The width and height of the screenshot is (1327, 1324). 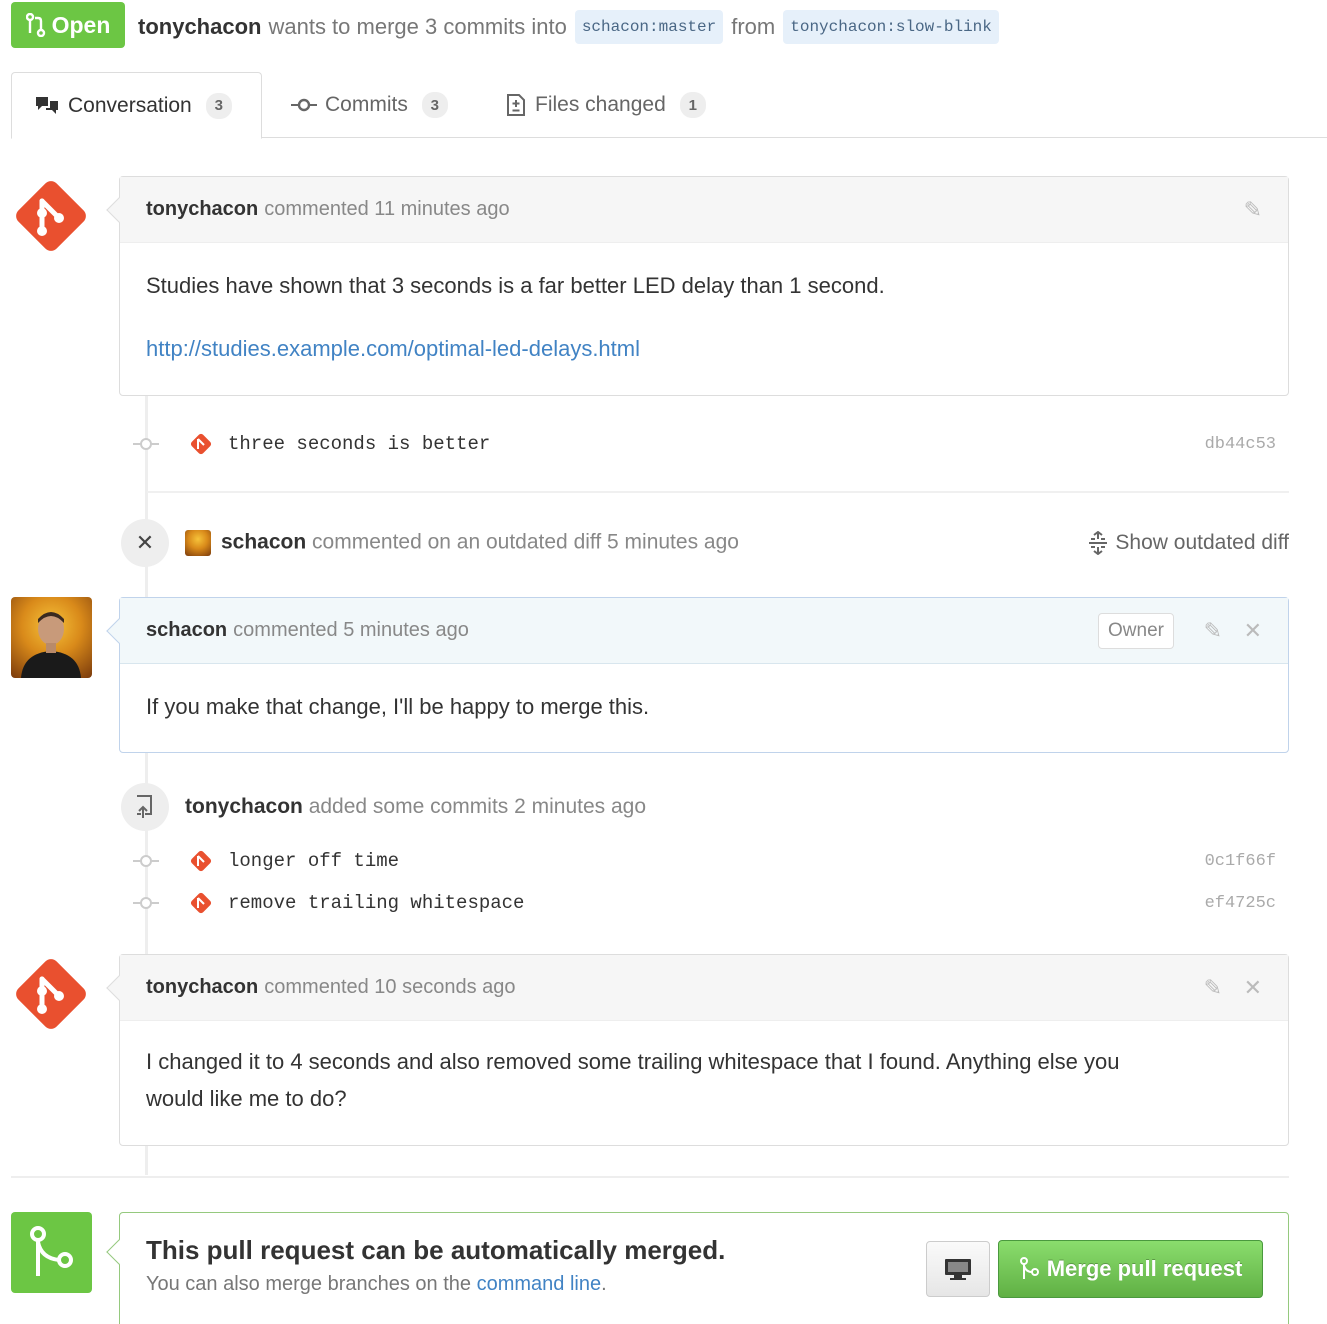 What do you see at coordinates (244, 806) in the screenshot?
I see `event-author: tonychacon` at bounding box center [244, 806].